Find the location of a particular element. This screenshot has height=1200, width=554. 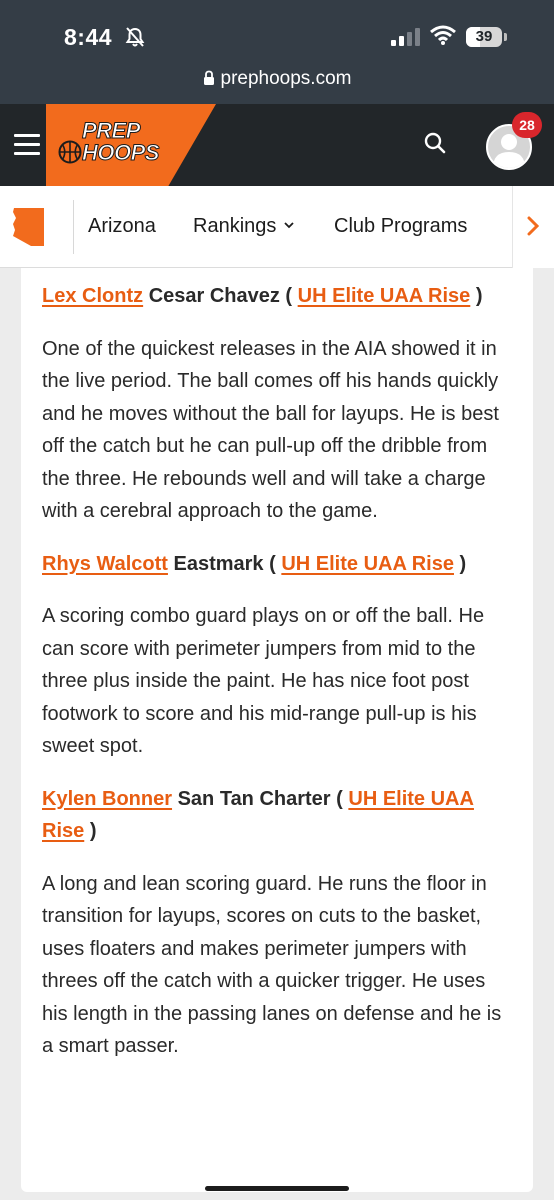

player-name-link: Lex Clontz is located at coordinates (92, 296).